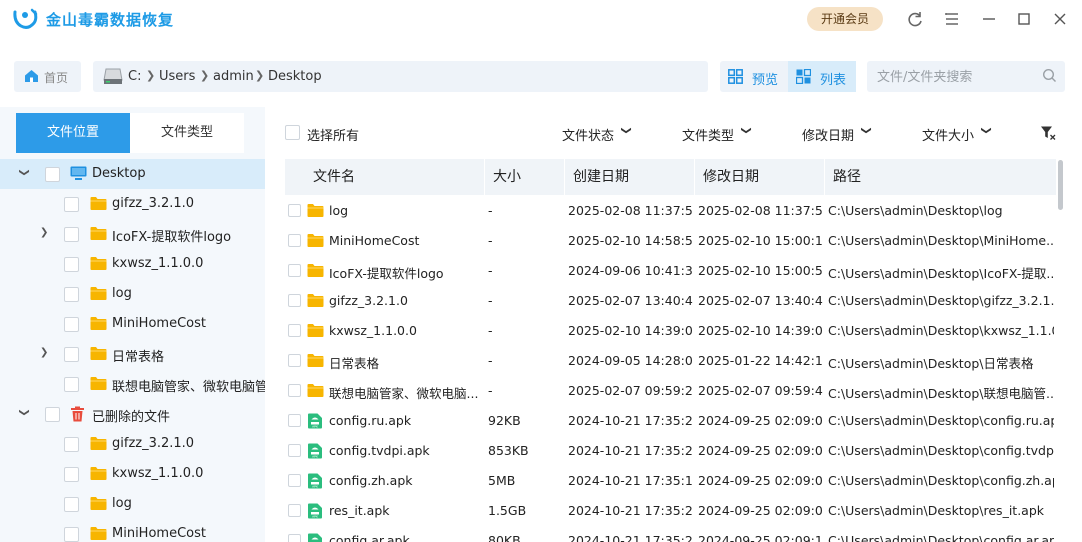 The height and width of the screenshot is (542, 1082). Describe the element at coordinates (47, 76) in the screenshot. I see `home-button: 首页` at that location.